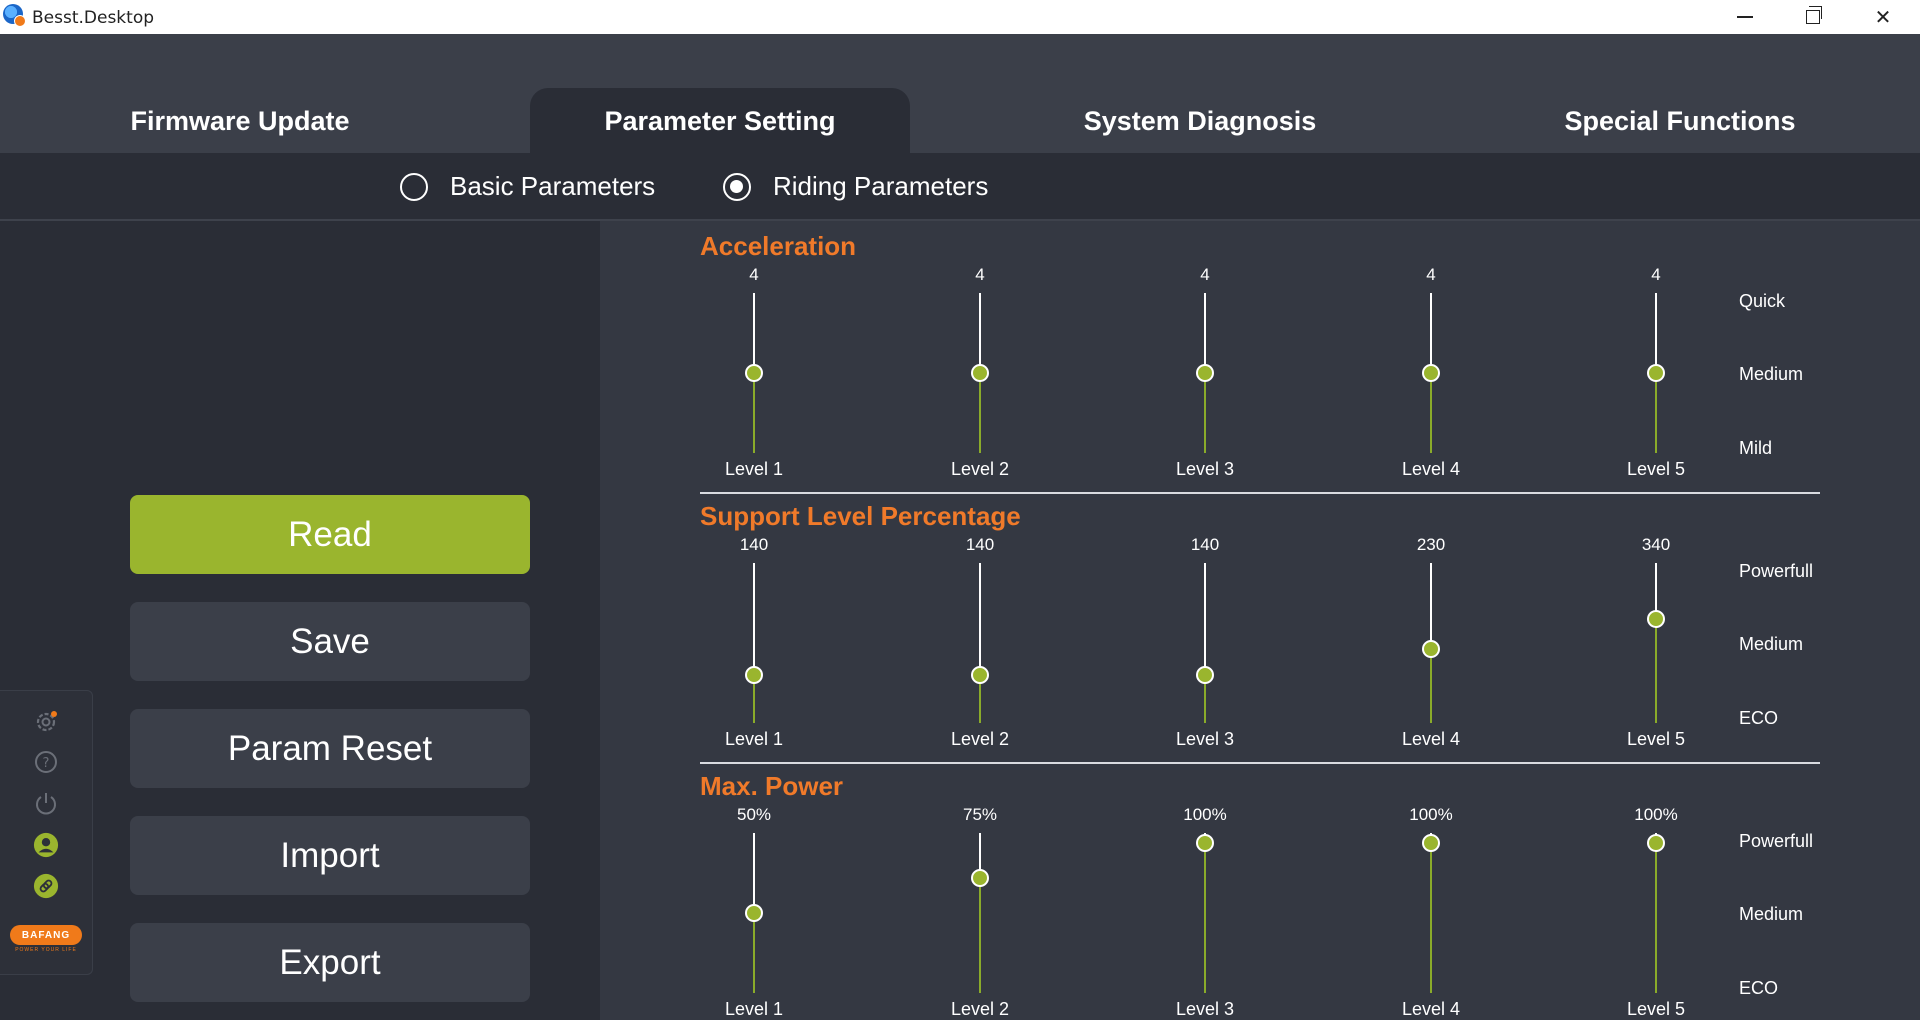 This screenshot has width=1920, height=1020. Describe the element at coordinates (330, 855) in the screenshot. I see `import-button: Import` at that location.